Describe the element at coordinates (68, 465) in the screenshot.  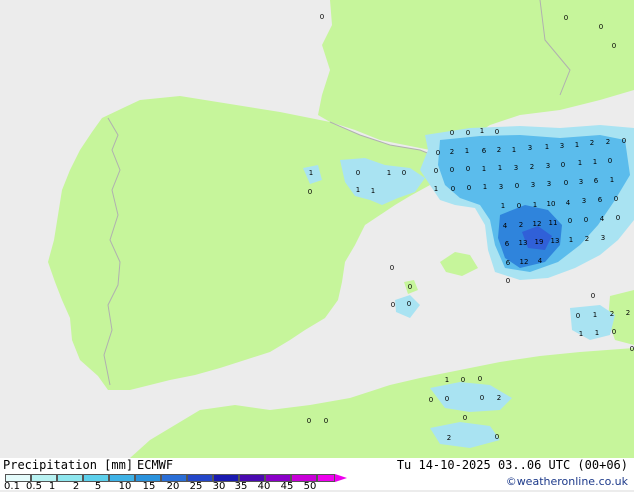
I see `map-title: Precipitation [mm]` at that location.